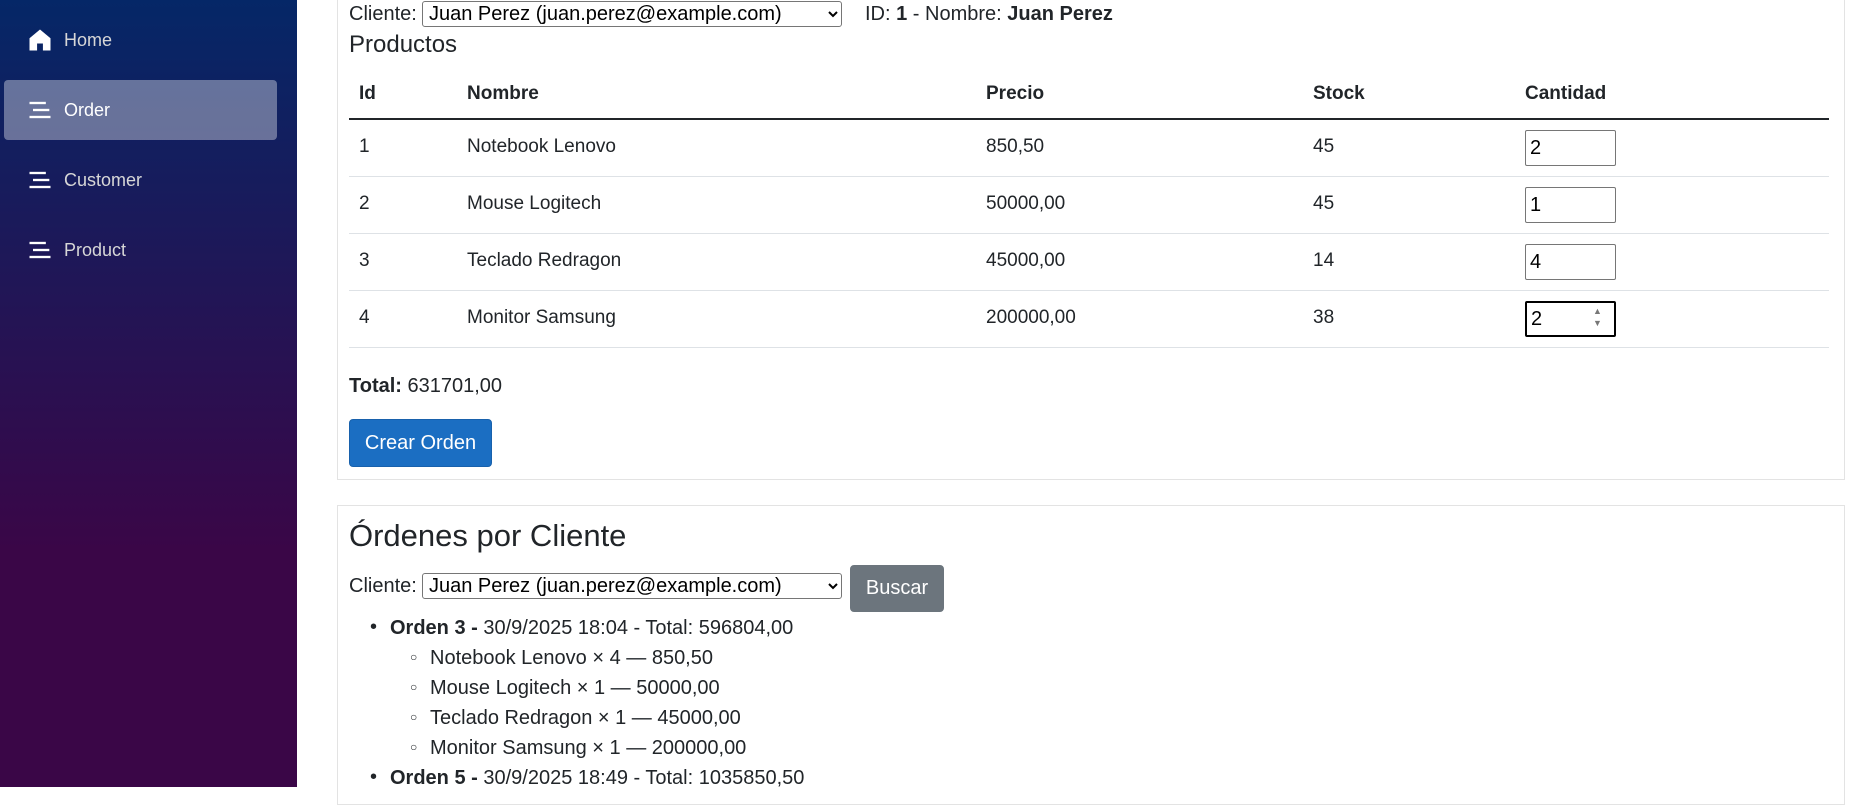 This screenshot has height=805, width=1876. Describe the element at coordinates (87, 109) in the screenshot. I see `nav-item-label: Order` at that location.